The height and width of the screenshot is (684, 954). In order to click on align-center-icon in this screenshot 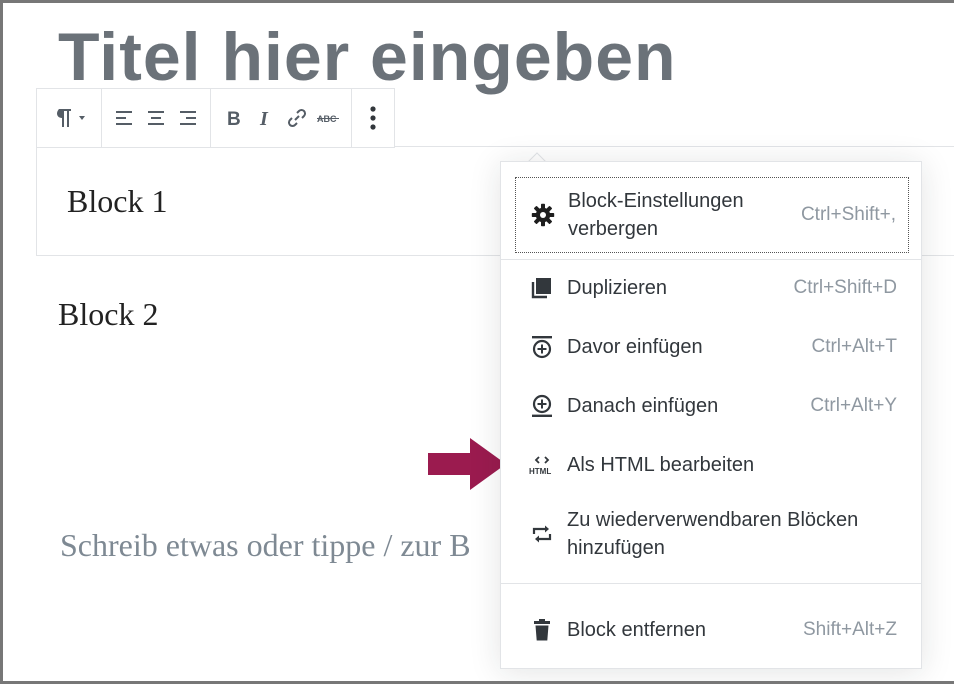, I will do `click(156, 118)`.